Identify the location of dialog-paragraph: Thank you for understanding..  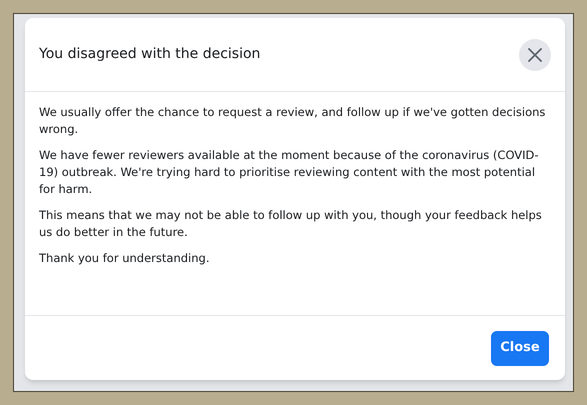
(124, 258).